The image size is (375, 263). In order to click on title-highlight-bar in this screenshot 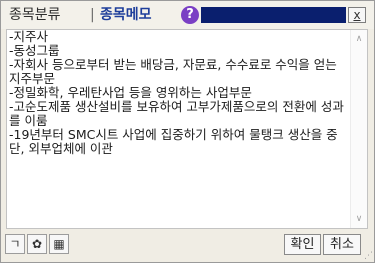, I will do `click(273, 15)`.